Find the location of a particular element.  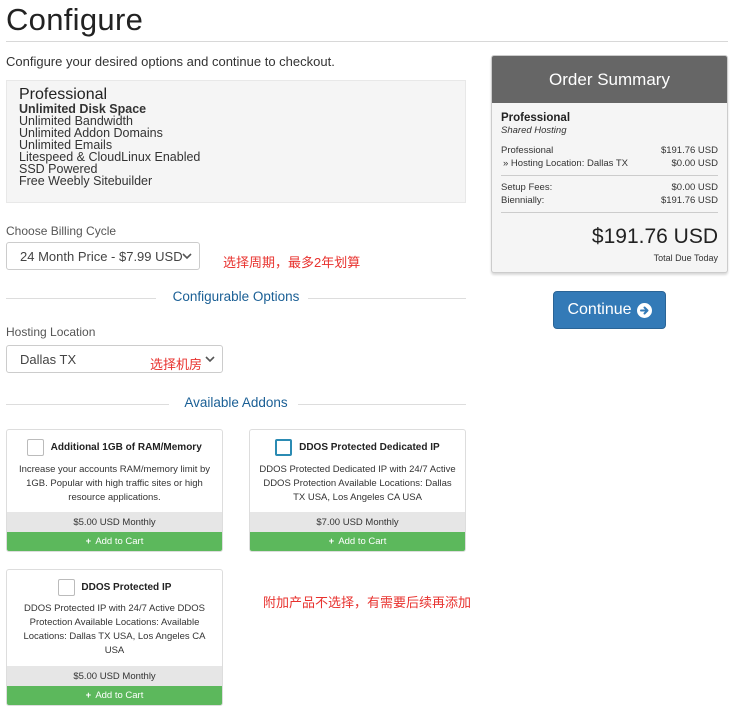

product-feature: Free Weebly Sitebuilder is located at coordinates (86, 181).